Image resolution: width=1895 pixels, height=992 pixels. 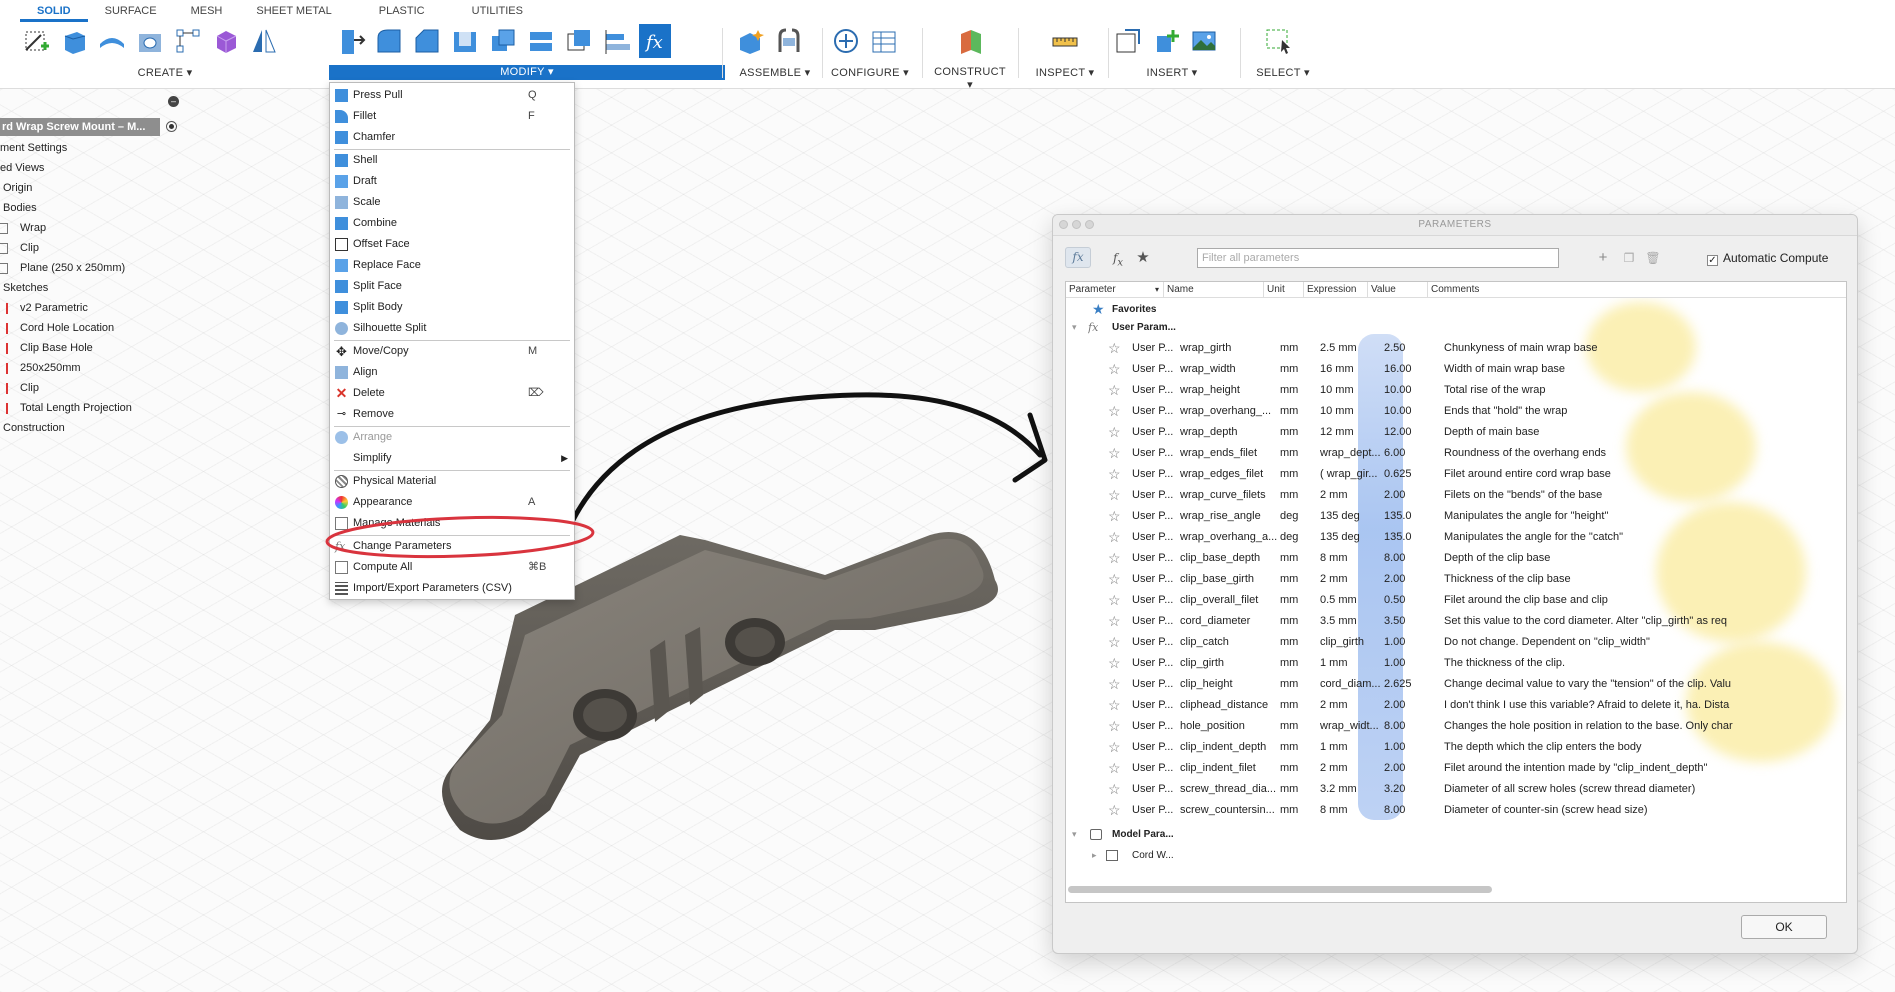 What do you see at coordinates (24, 288) in the screenshot?
I see `tree-item-sketches: Sketches` at bounding box center [24, 288].